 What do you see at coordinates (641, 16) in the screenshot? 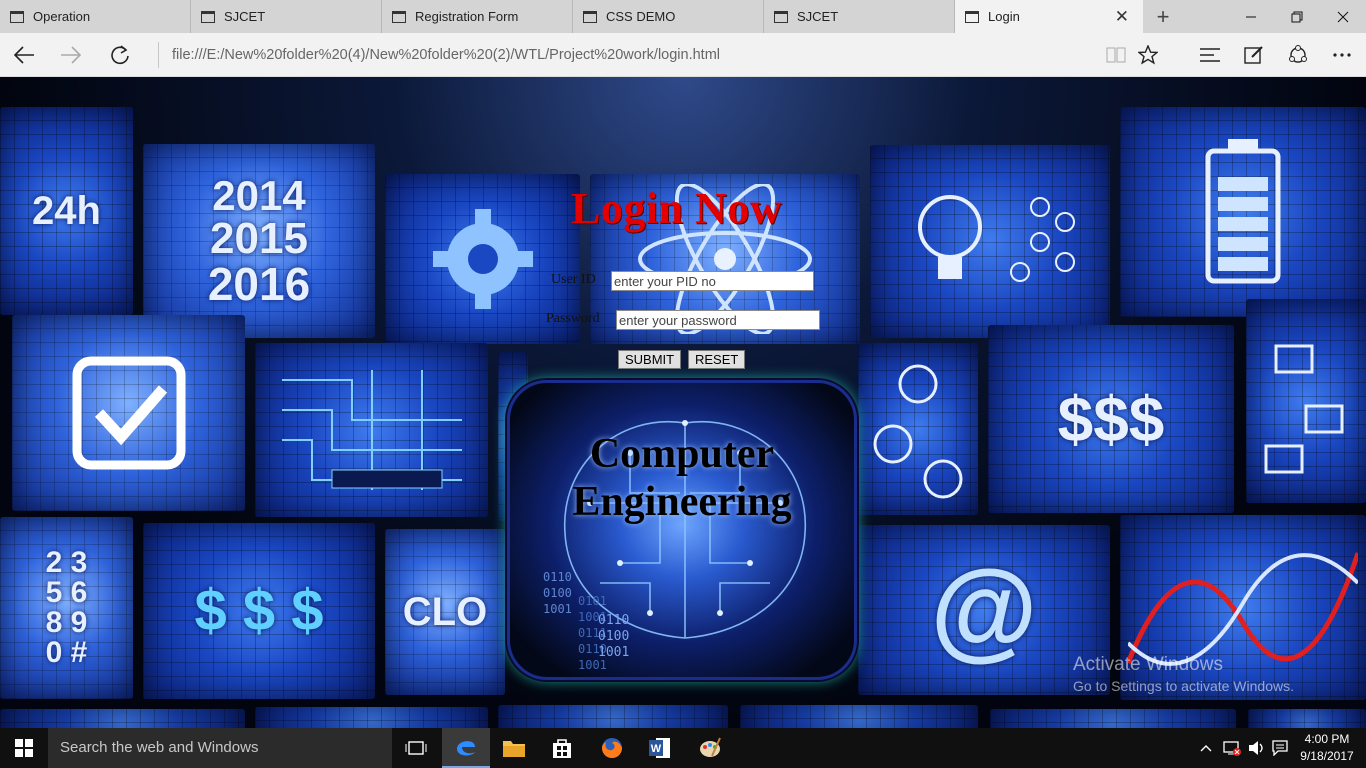
I see `tab-label: CSS DEMO` at bounding box center [641, 16].